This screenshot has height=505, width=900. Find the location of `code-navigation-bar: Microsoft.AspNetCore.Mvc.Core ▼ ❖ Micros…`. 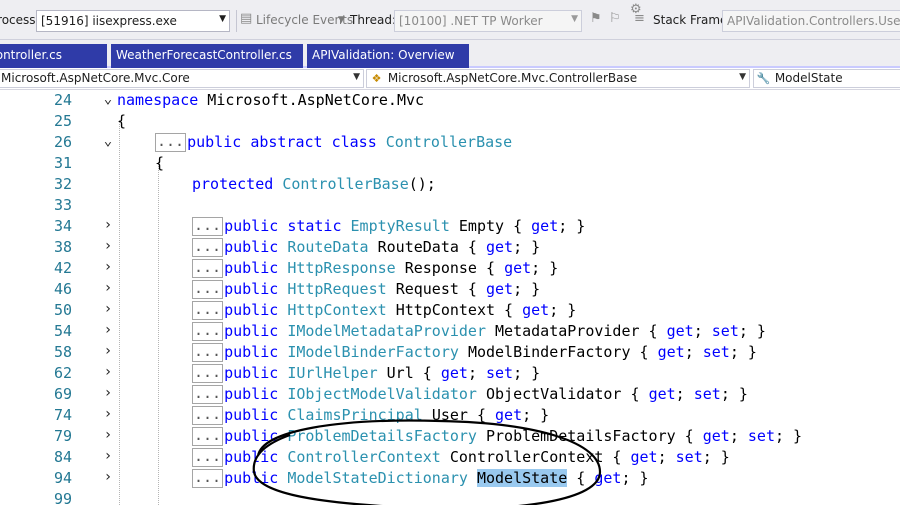

code-navigation-bar: Microsoft.AspNetCore.Mvc.Core ▼ ❖ Micros… is located at coordinates (450, 79).